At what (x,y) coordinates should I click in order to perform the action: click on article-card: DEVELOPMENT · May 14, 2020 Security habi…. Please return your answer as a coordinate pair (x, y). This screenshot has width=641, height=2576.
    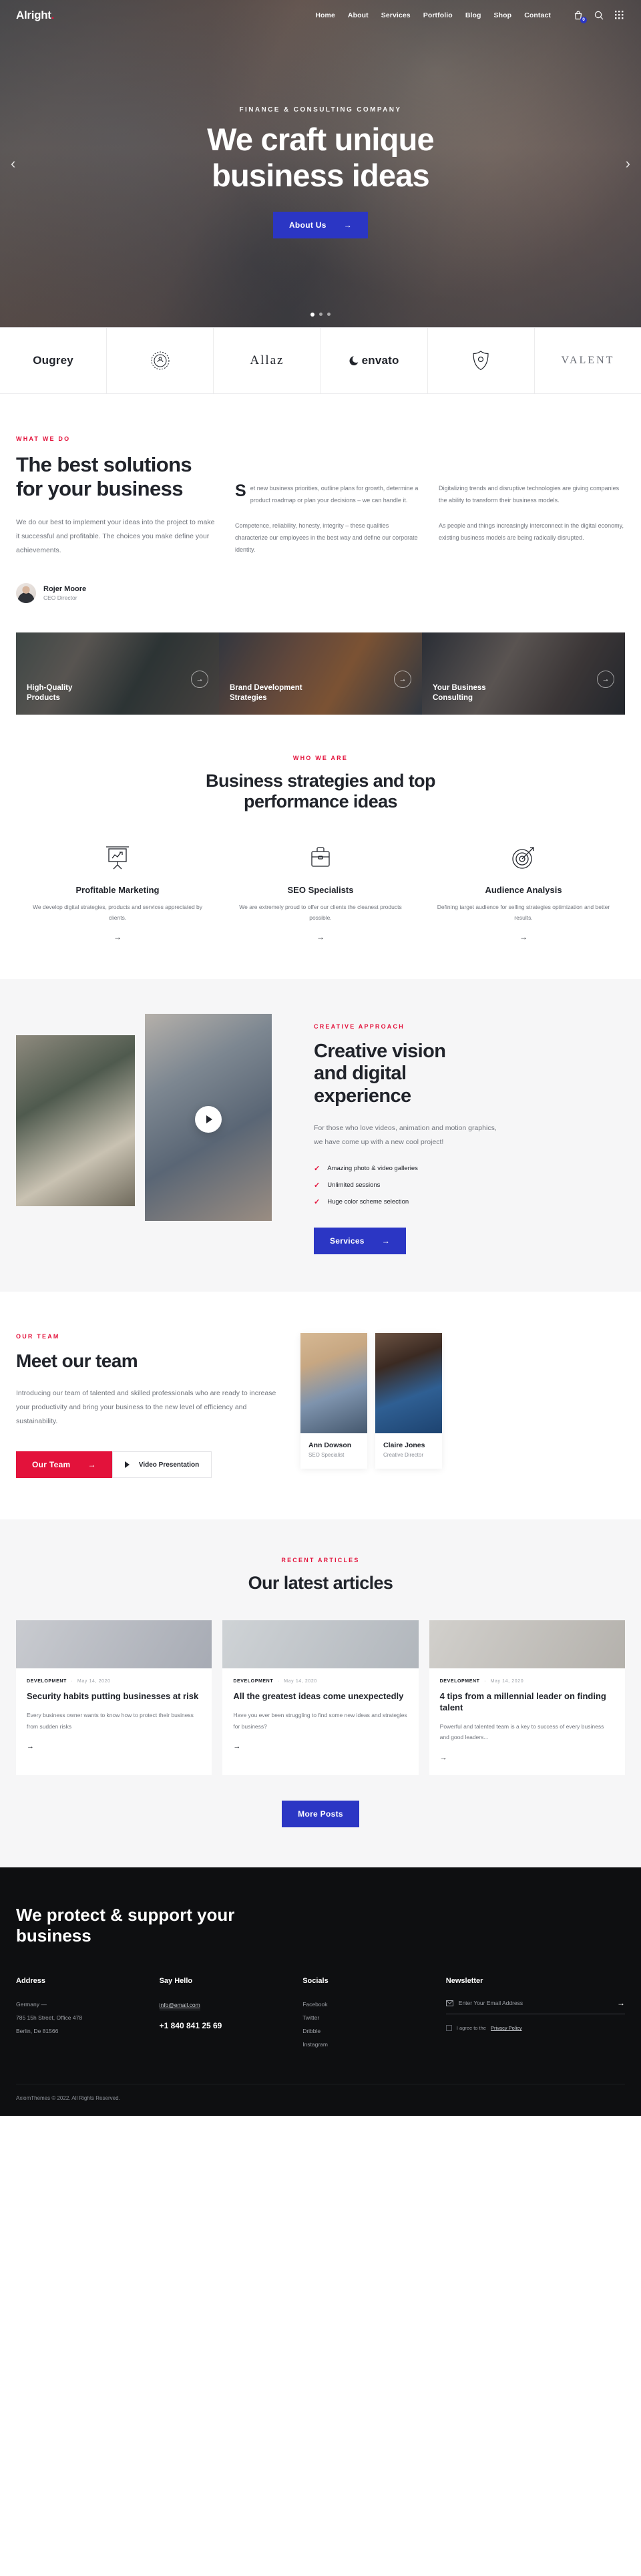
    Looking at the image, I should click on (114, 1697).